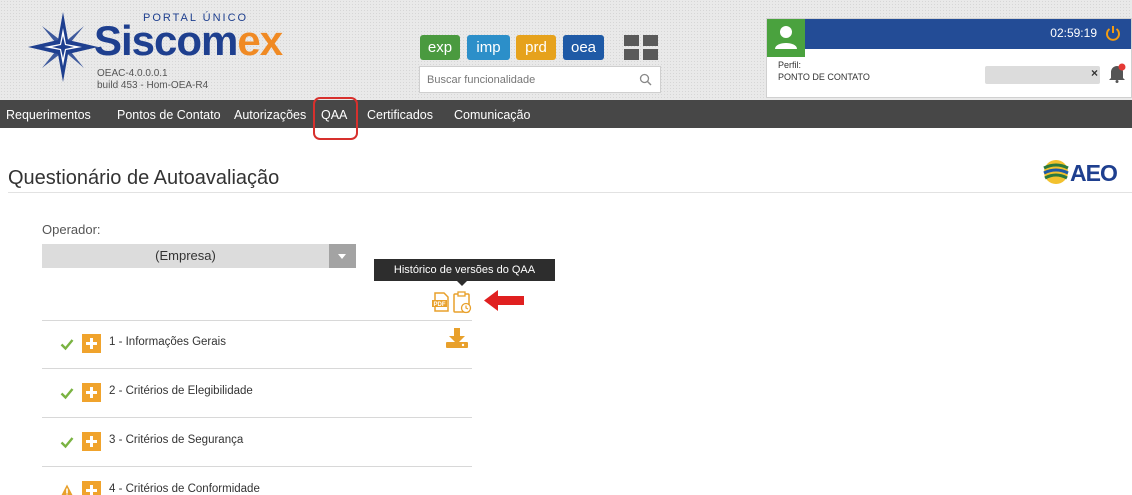  Describe the element at coordinates (144, 178) in the screenshot. I see `page-title: Questionário de Autoavaliação` at that location.